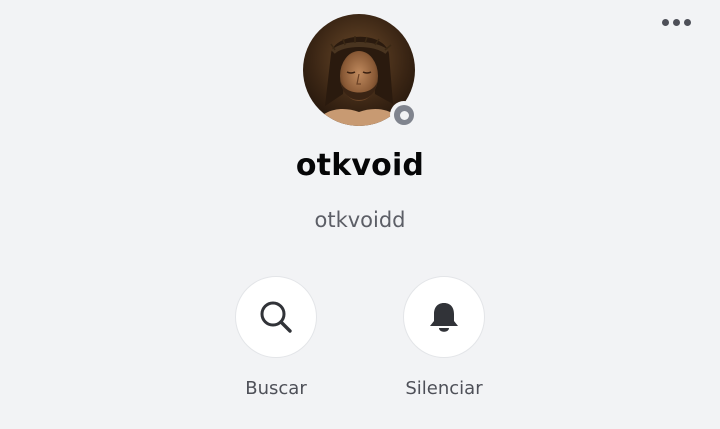 The height and width of the screenshot is (429, 720). Describe the element at coordinates (444, 388) in the screenshot. I see `mute-button-label: Silenciar` at that location.